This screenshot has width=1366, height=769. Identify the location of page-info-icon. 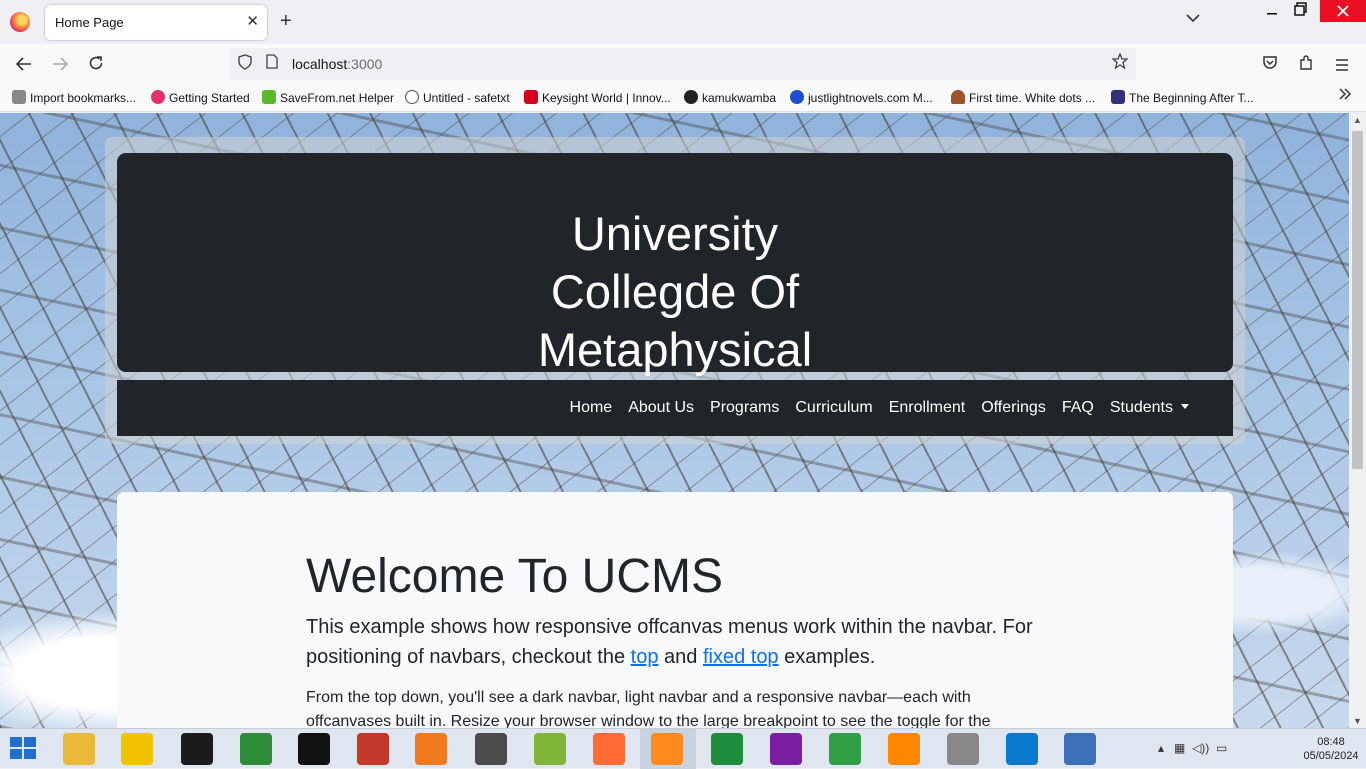
(272, 63).